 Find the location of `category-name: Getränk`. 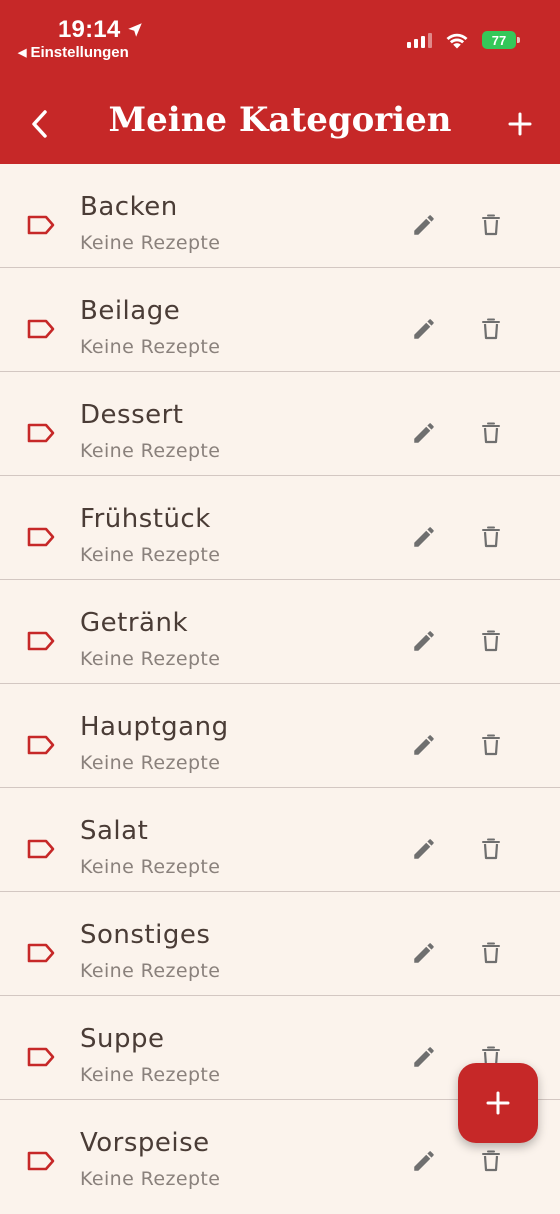

category-name: Getränk is located at coordinates (134, 623).